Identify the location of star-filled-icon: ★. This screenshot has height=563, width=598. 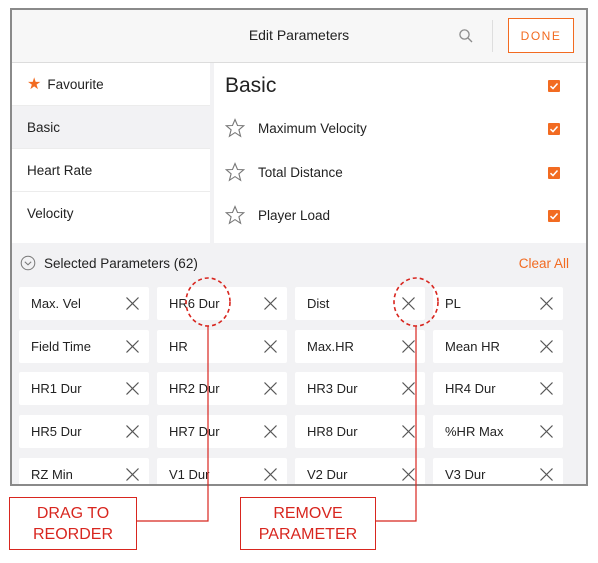
(34, 84).